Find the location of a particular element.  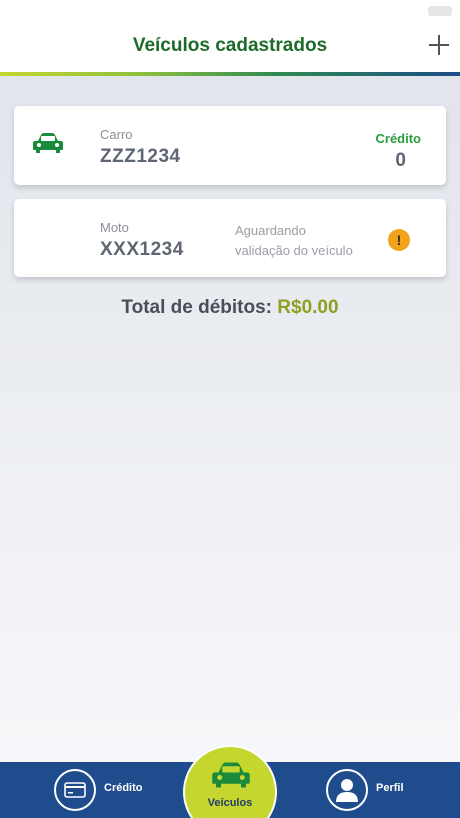

nav-veiculos: Veículos is located at coordinates (230, 781).